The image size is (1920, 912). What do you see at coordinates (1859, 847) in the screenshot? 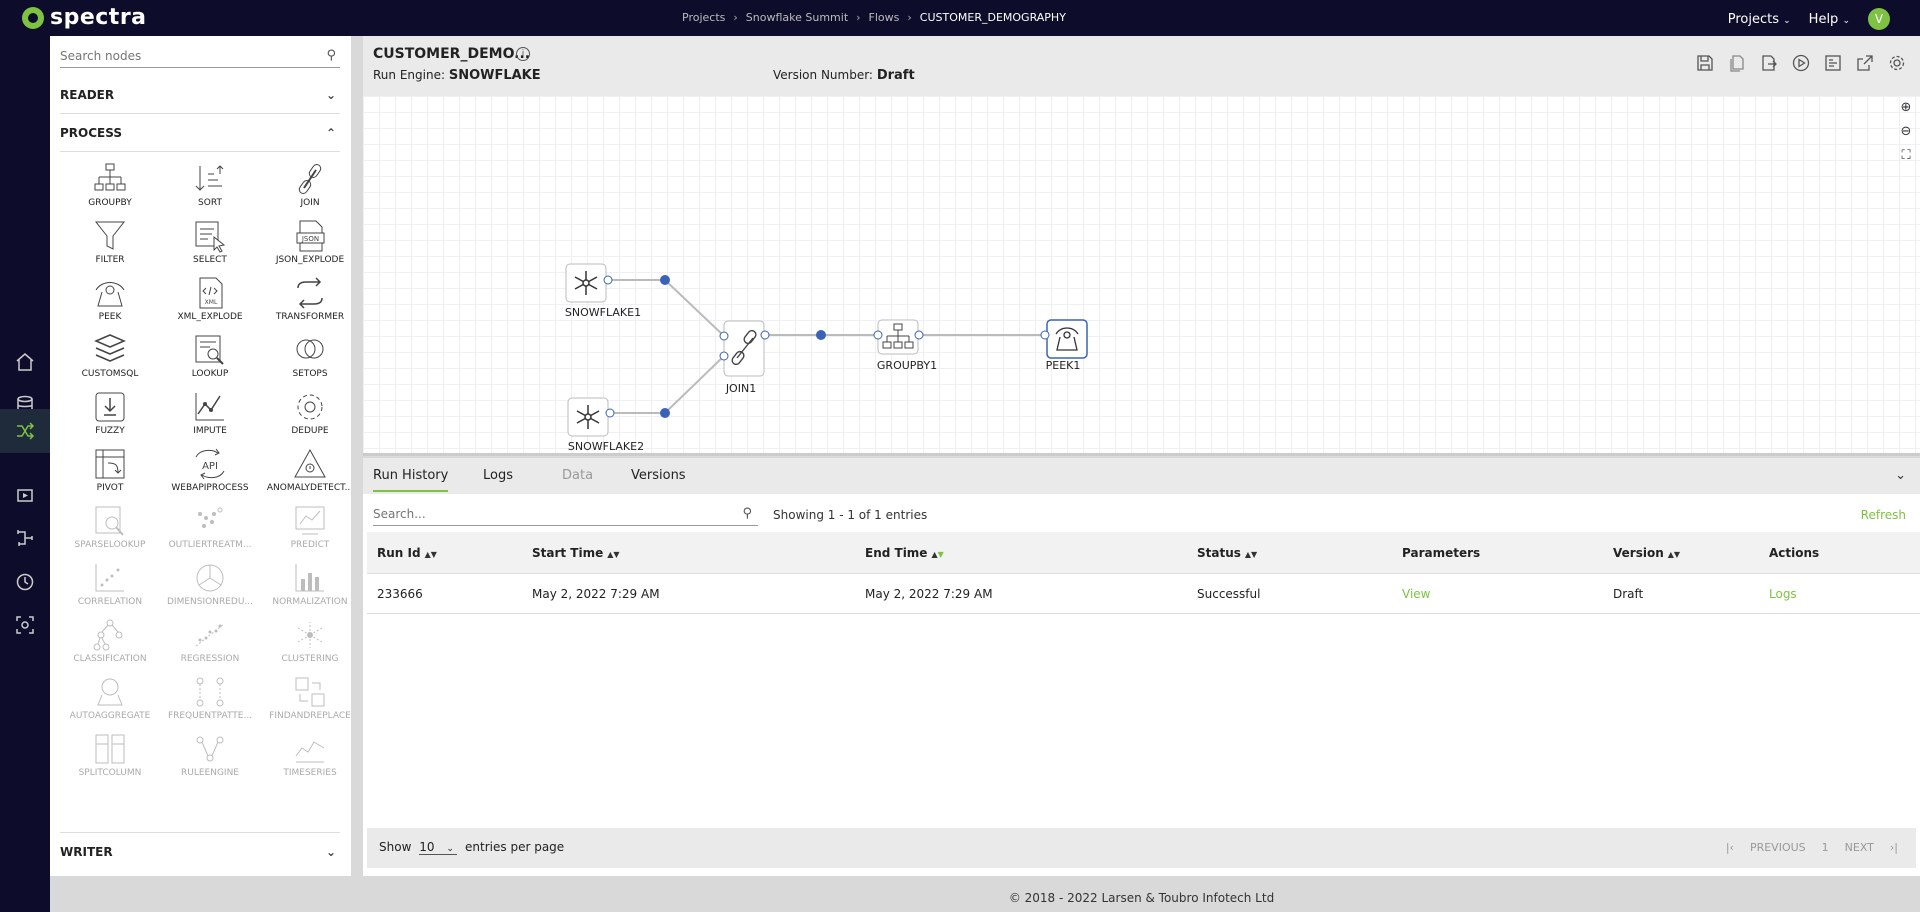
I see `next-page-button: NEXT` at bounding box center [1859, 847].